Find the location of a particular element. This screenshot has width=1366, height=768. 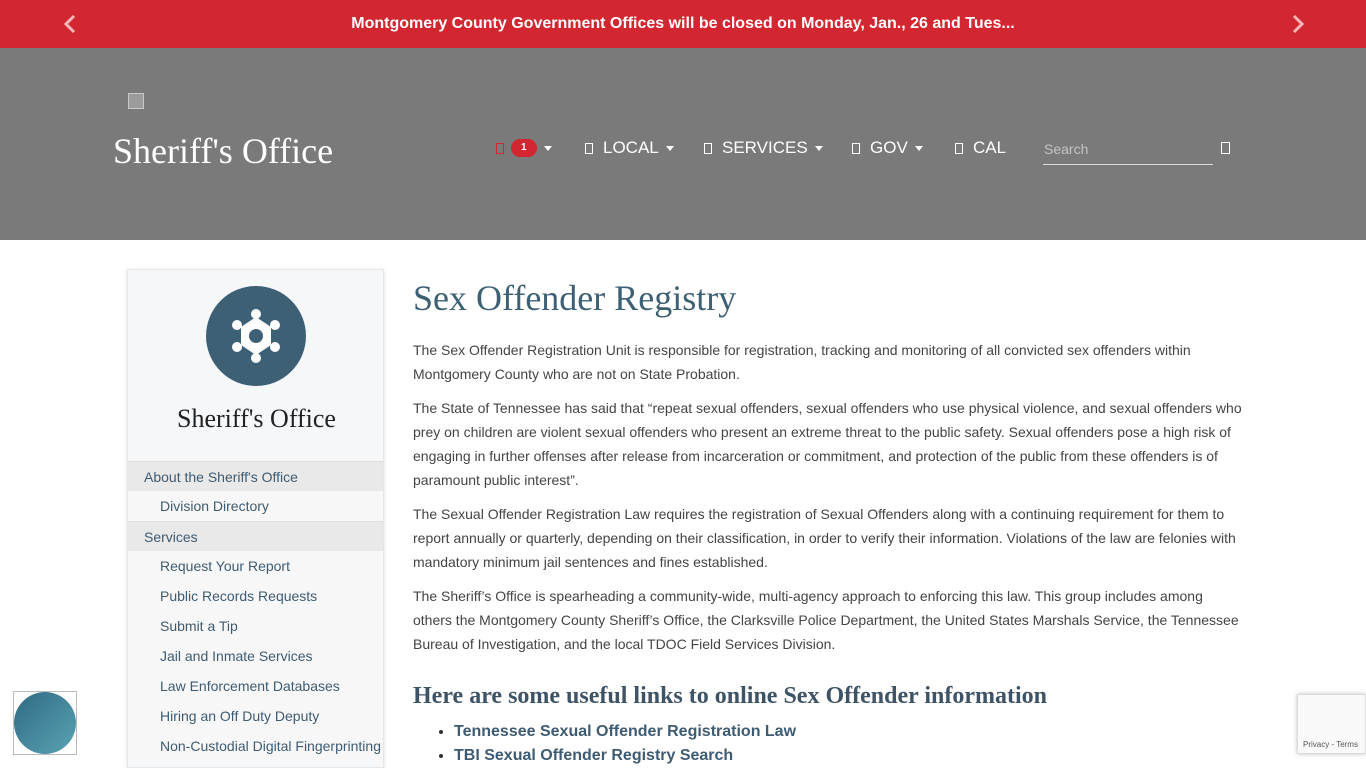

nav-gov: GOV is located at coordinates (887, 148).